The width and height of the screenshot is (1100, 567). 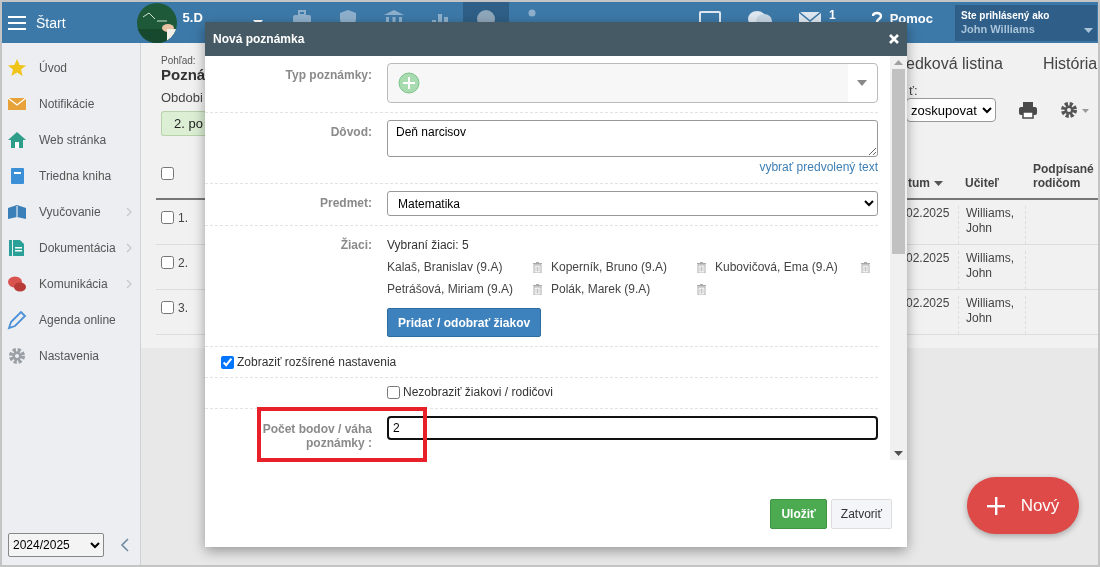 What do you see at coordinates (356, 245) in the screenshot?
I see `field-label: Žiaci:` at bounding box center [356, 245].